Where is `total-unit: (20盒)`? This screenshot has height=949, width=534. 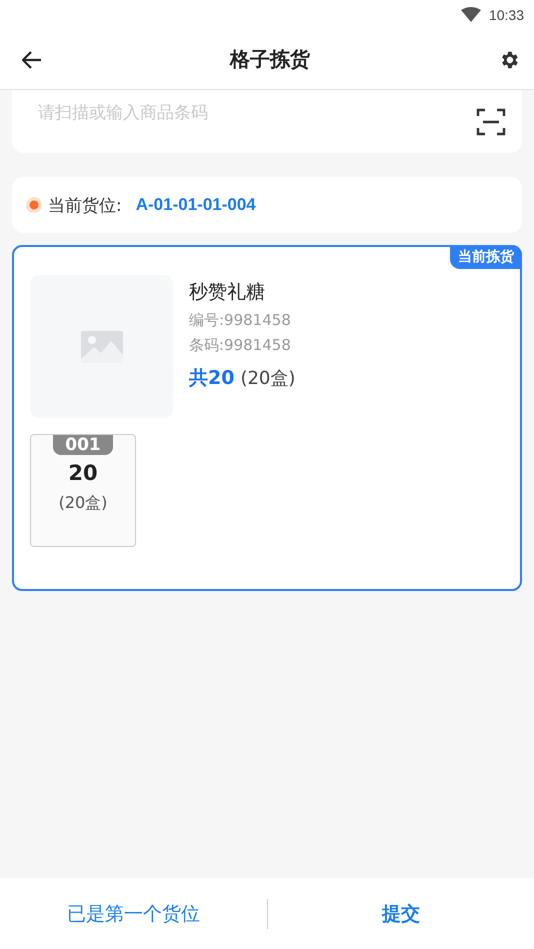
total-unit: (20盒) is located at coordinates (268, 378).